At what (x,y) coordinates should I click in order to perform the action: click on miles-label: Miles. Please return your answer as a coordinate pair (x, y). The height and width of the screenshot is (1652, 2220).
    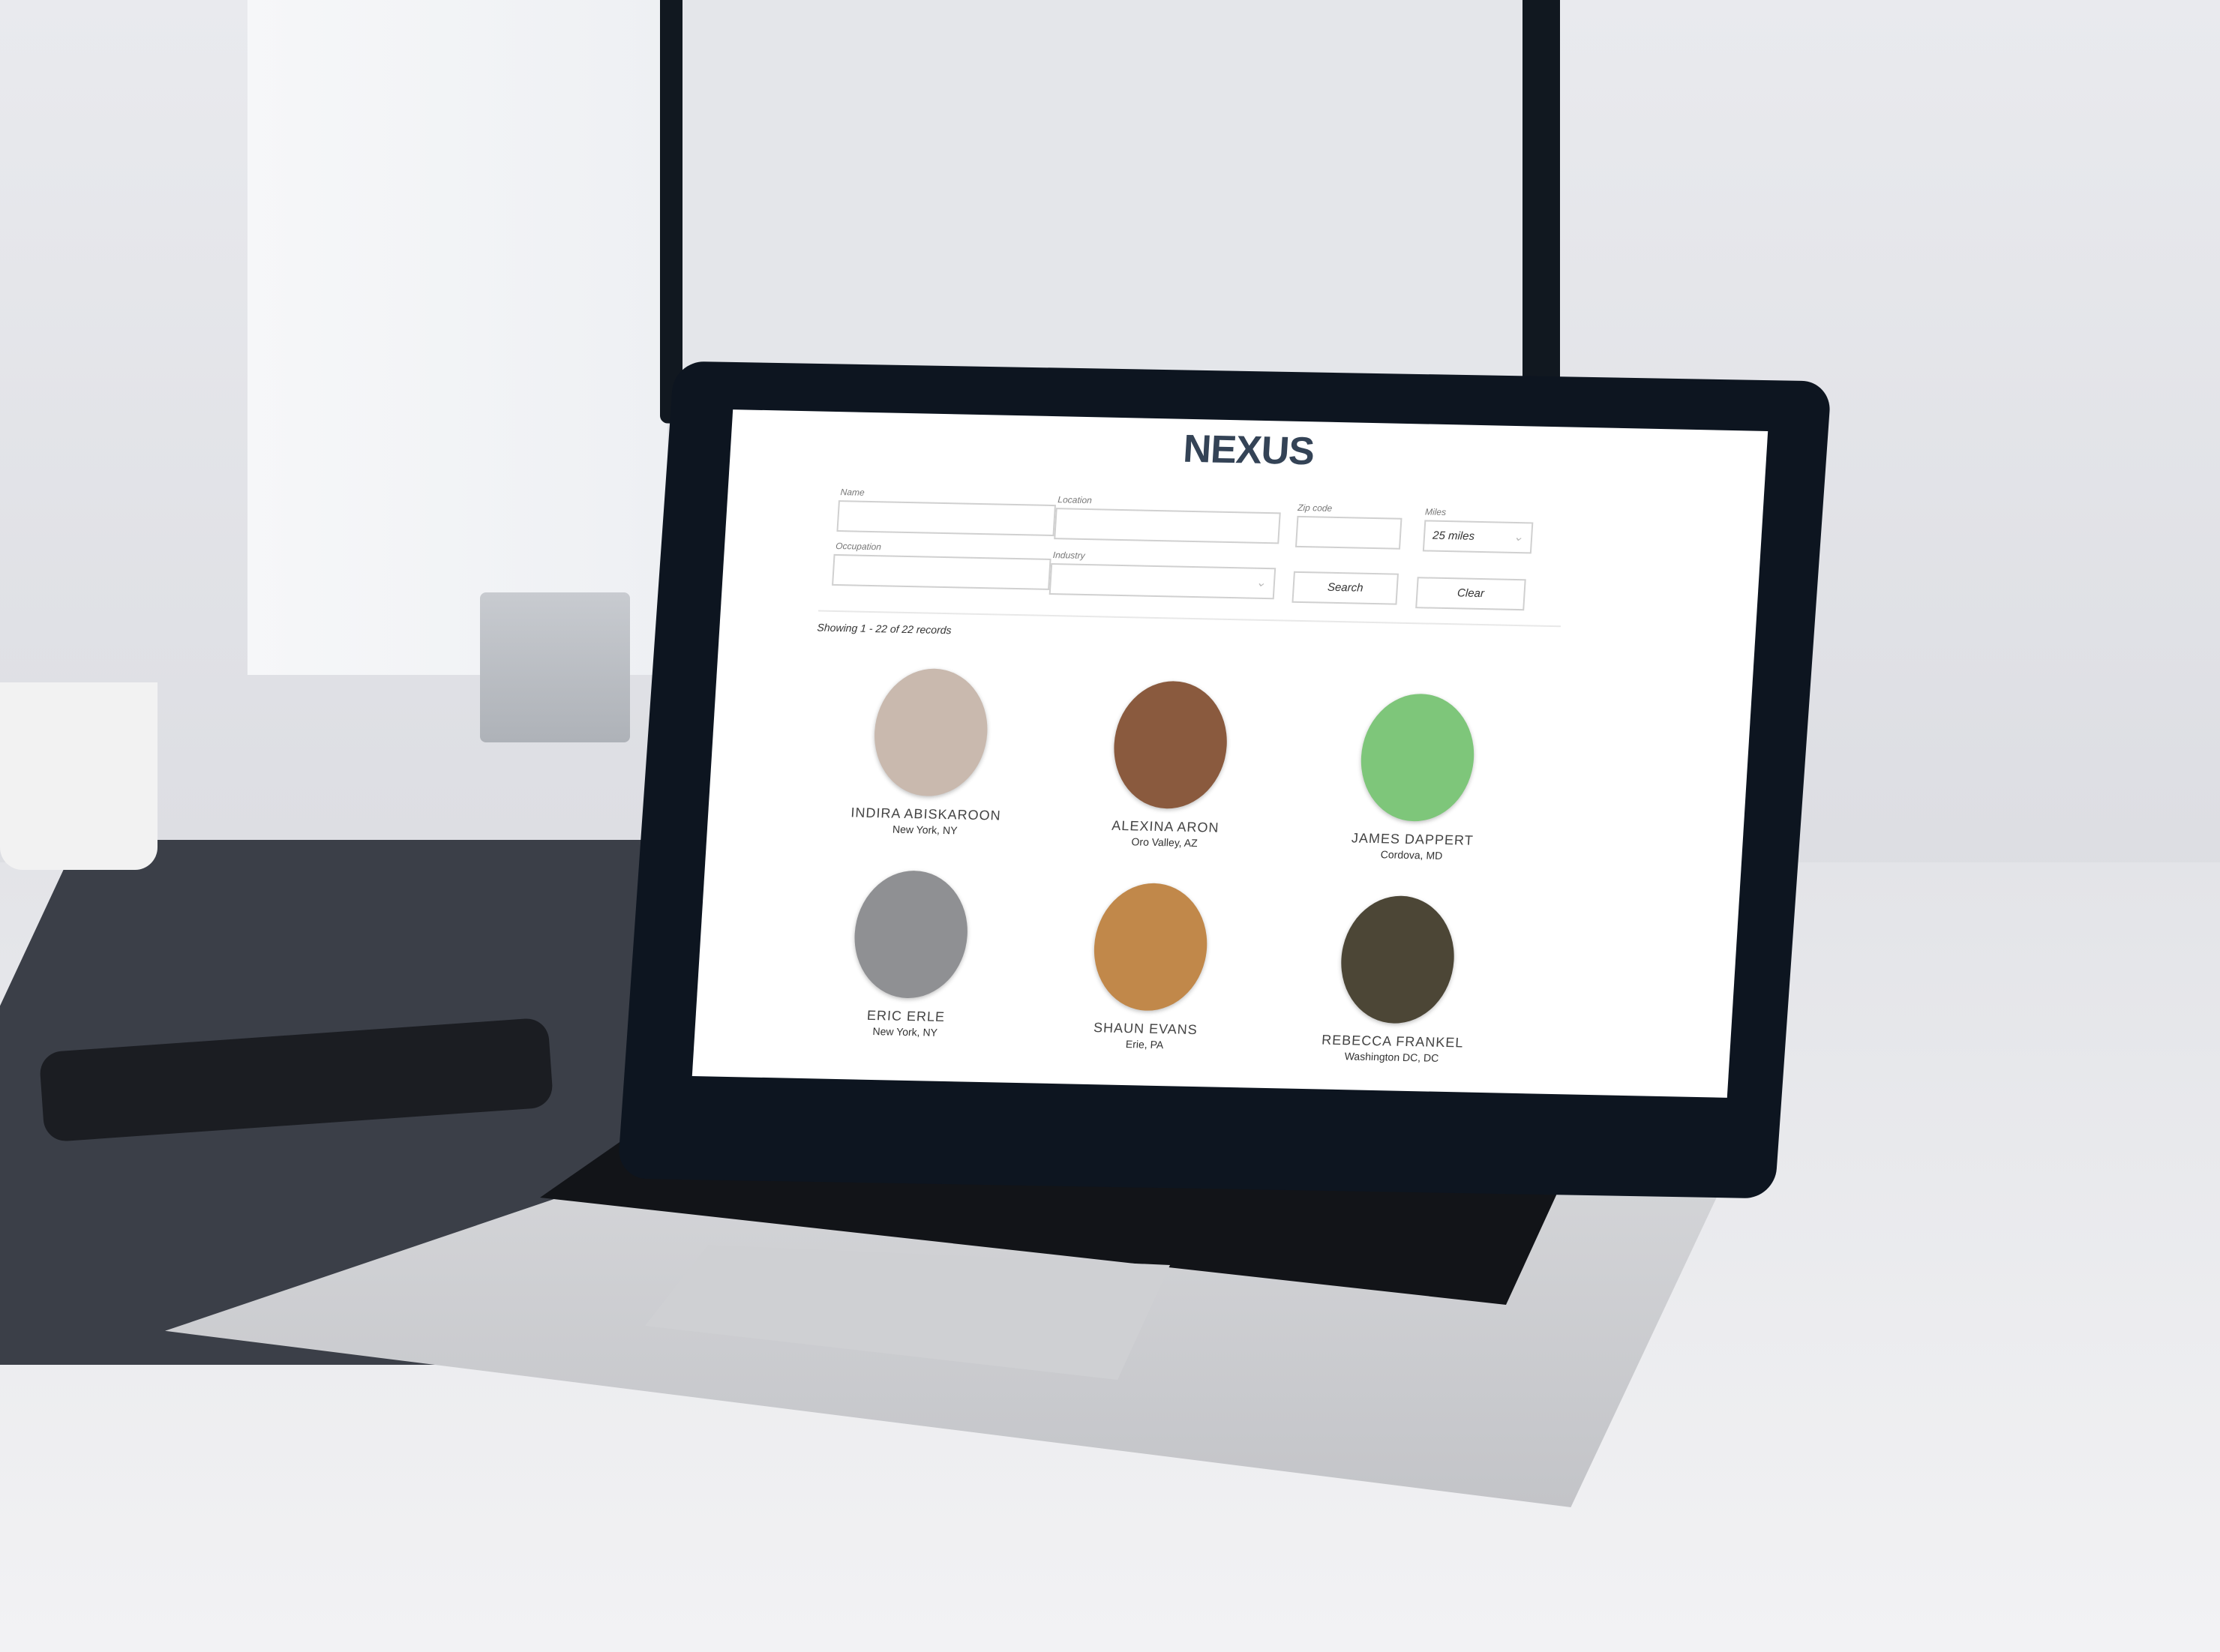
    Looking at the image, I should click on (1435, 512).